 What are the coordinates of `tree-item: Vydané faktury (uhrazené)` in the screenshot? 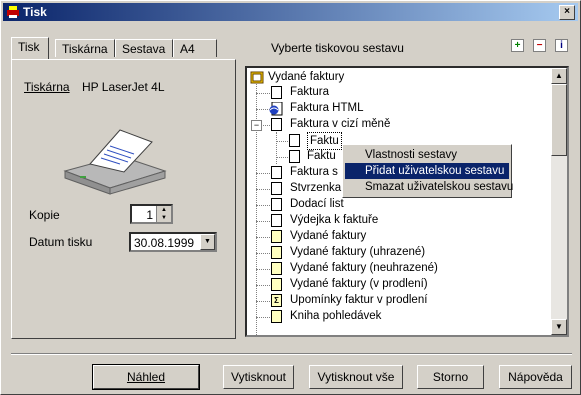 It's located at (357, 252).